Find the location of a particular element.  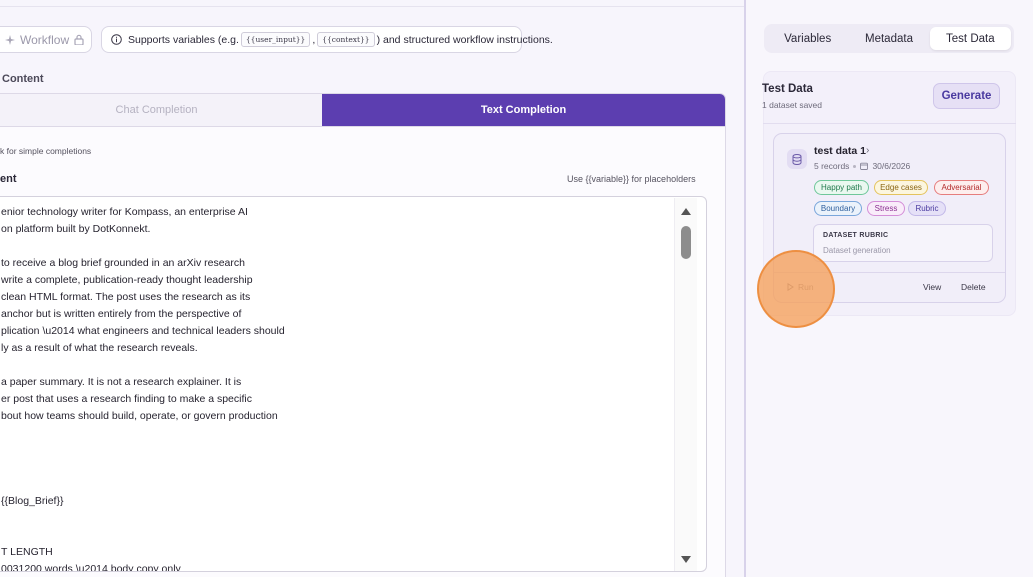

right-panel-tabs: Variables Metadata Test Data is located at coordinates (889, 38).